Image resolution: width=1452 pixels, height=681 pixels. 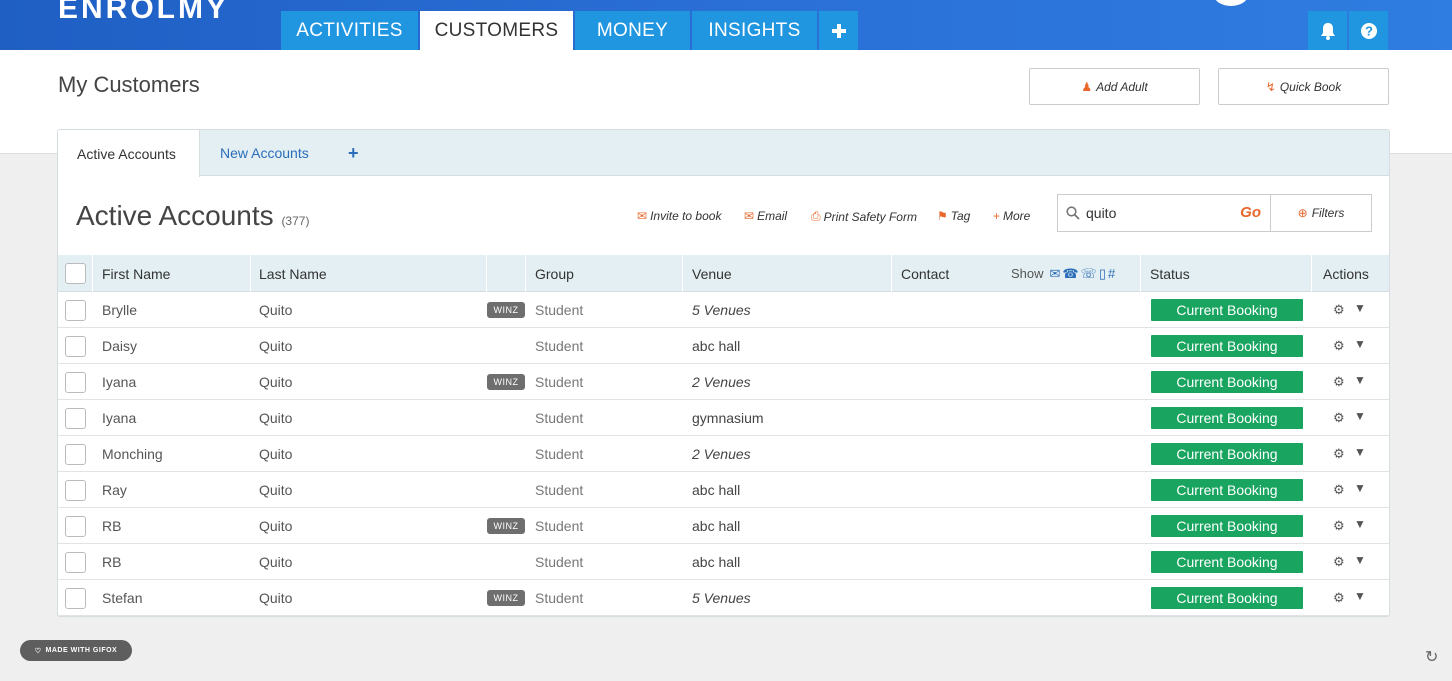 What do you see at coordinates (1170, 273) in the screenshot?
I see `column-header-status: Status` at bounding box center [1170, 273].